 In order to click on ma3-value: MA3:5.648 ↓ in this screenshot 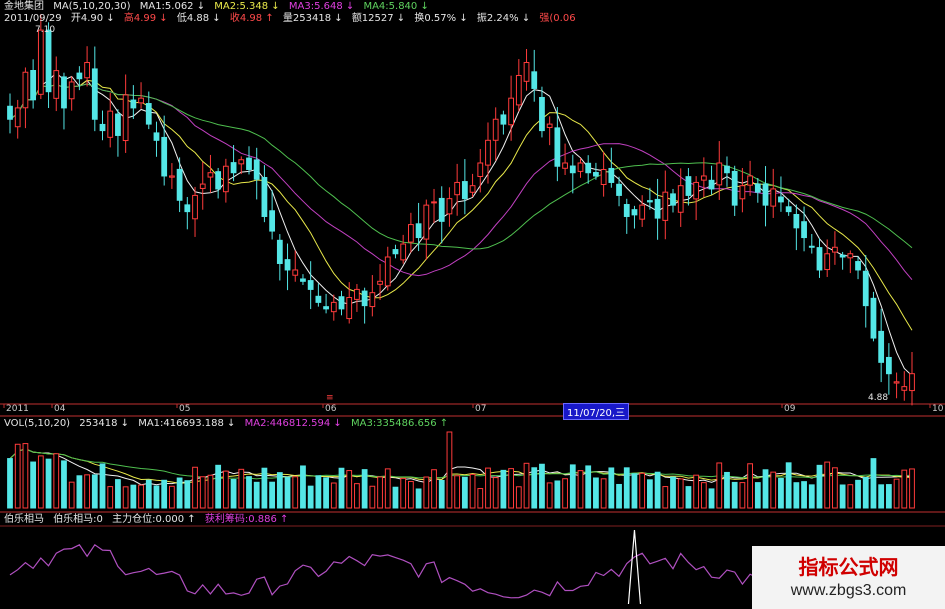, I will do `click(321, 6)`.